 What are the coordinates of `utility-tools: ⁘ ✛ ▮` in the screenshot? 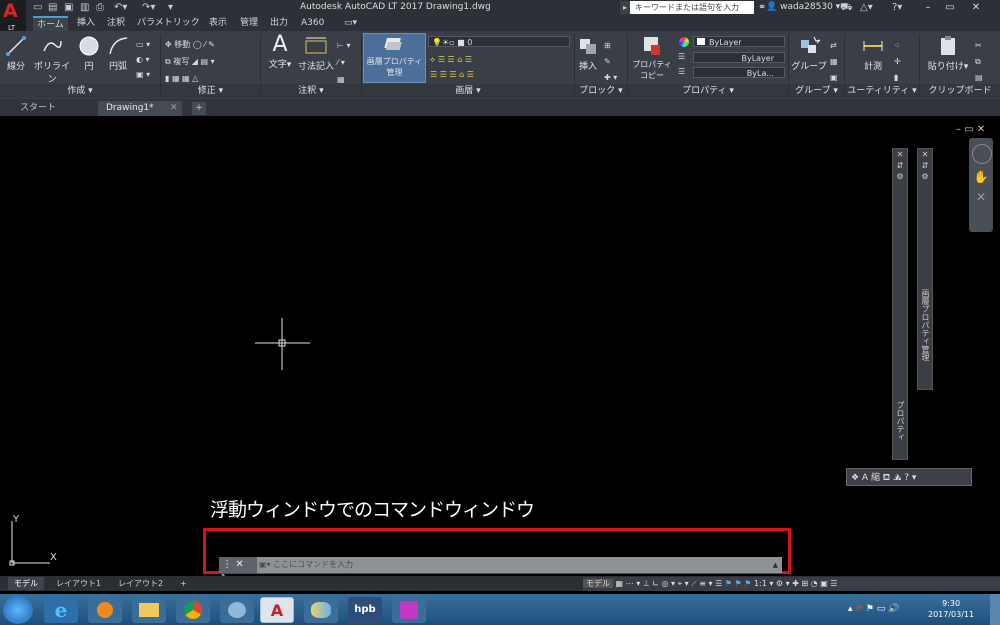 It's located at (897, 62).